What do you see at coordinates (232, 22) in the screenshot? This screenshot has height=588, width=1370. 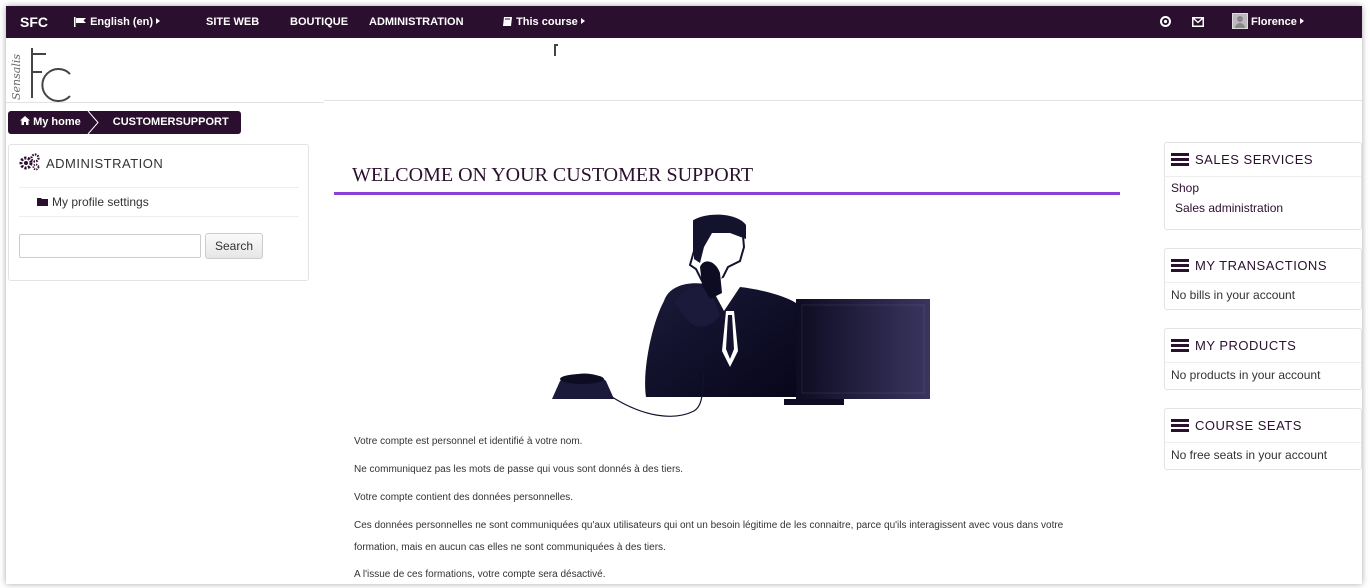 I see `nav-site-web: SITE WEB` at bounding box center [232, 22].